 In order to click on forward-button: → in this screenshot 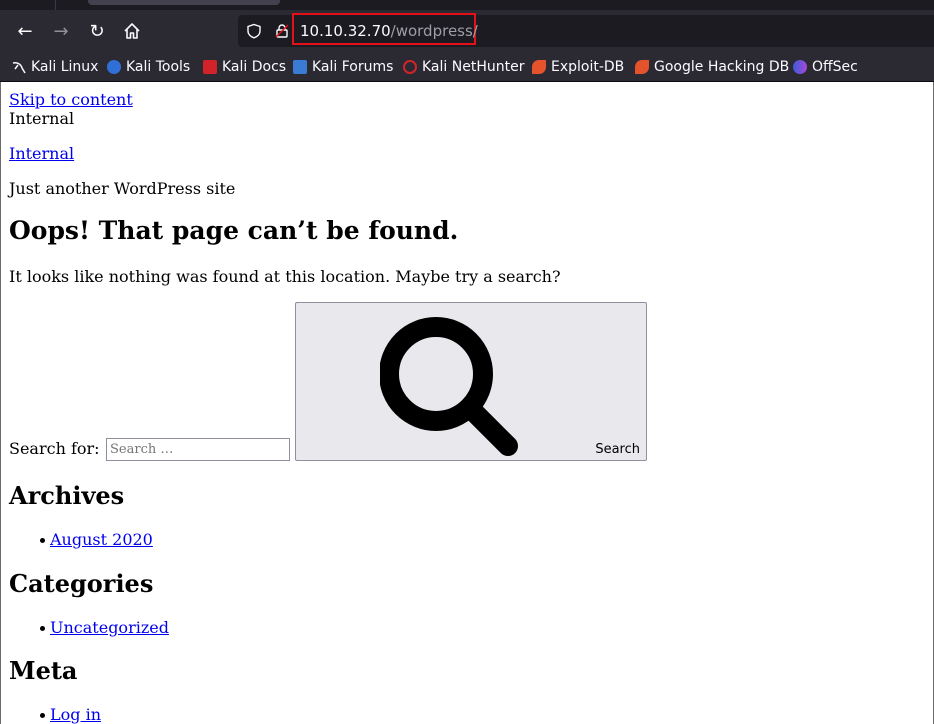, I will do `click(61, 31)`.